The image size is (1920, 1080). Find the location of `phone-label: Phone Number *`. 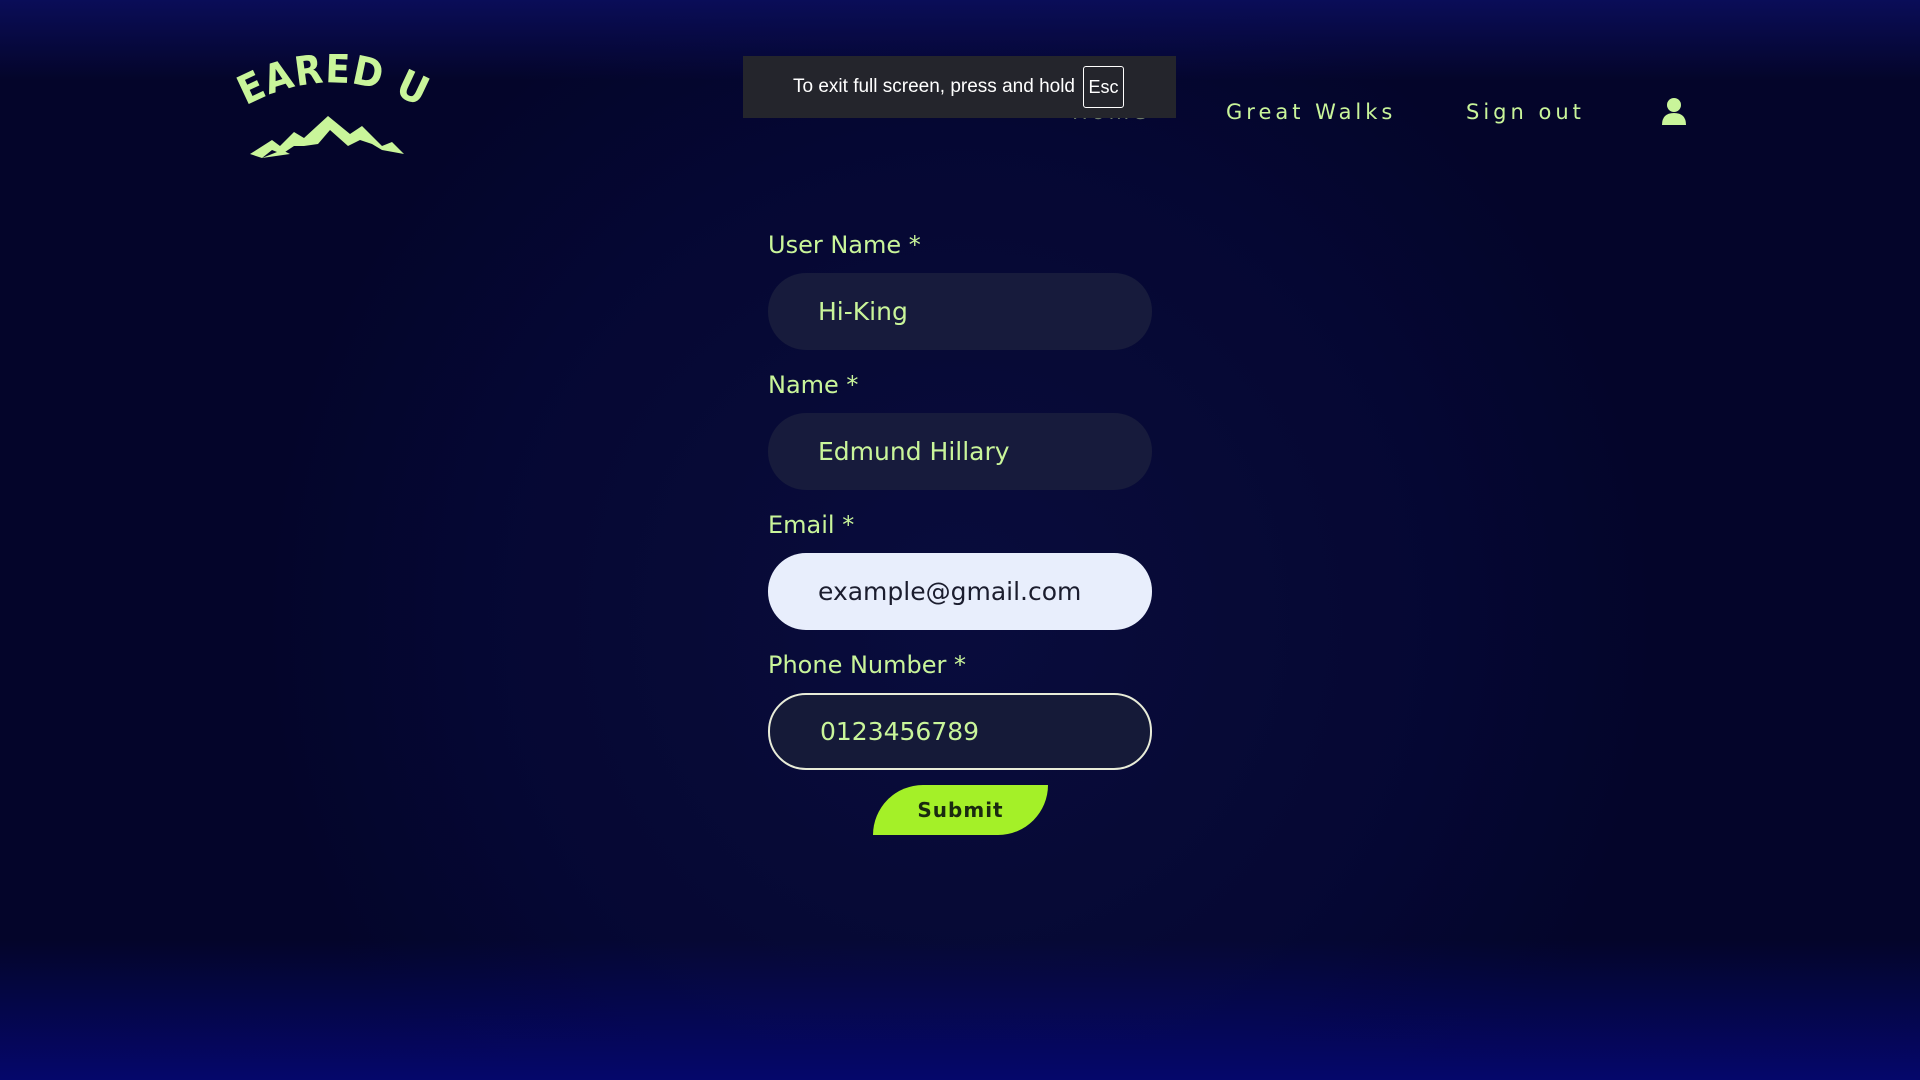

phone-label: Phone Number * is located at coordinates (867, 665).